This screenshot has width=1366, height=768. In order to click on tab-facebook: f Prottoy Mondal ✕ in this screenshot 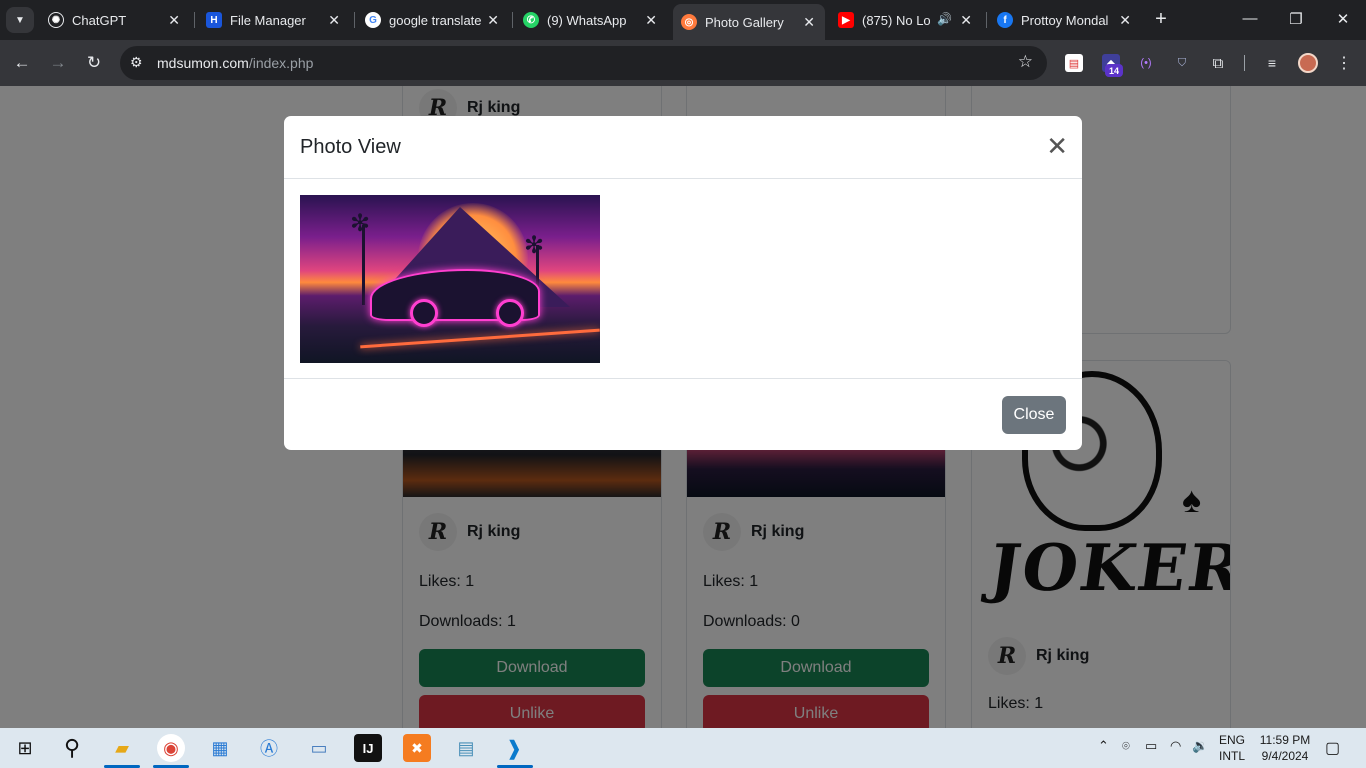, I will do `click(1065, 20)`.